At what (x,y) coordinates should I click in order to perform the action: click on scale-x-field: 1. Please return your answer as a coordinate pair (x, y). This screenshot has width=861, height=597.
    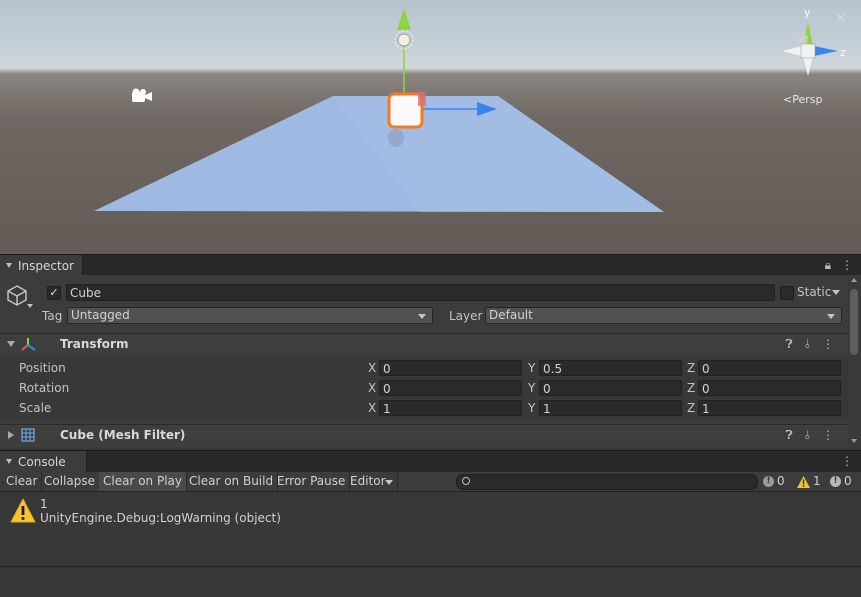
    Looking at the image, I should click on (450, 408).